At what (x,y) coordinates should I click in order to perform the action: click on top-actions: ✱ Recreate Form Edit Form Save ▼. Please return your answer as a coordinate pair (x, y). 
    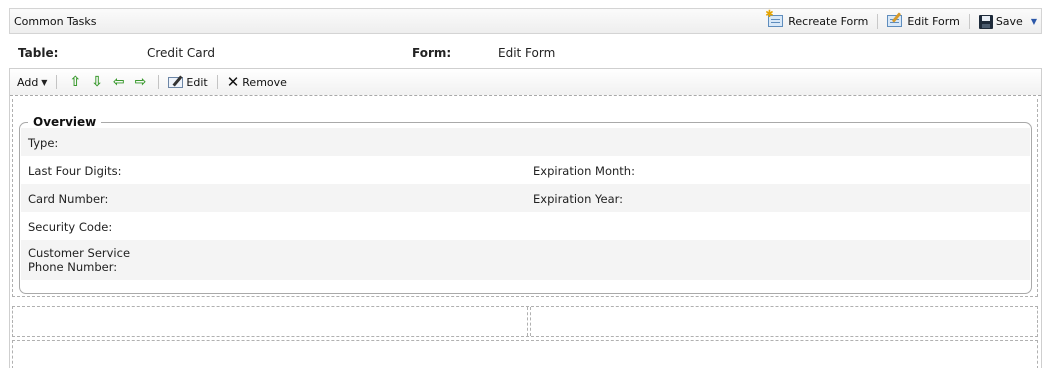
    Looking at the image, I should click on (902, 20).